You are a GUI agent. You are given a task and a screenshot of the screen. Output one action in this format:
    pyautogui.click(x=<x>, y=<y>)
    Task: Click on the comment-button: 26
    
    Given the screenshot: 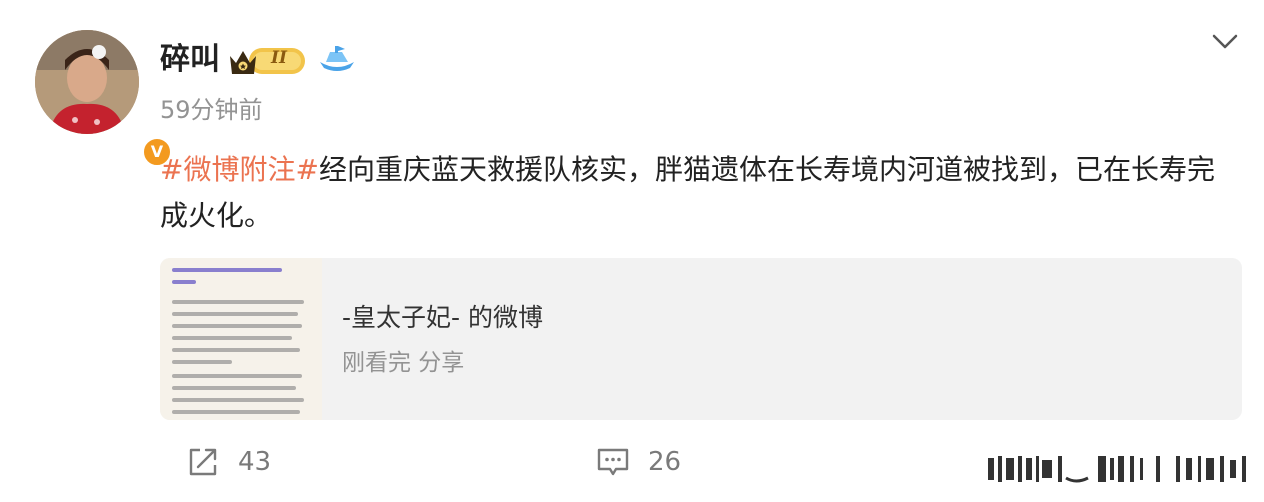 What is the action you would take?
    pyautogui.click(x=638, y=462)
    